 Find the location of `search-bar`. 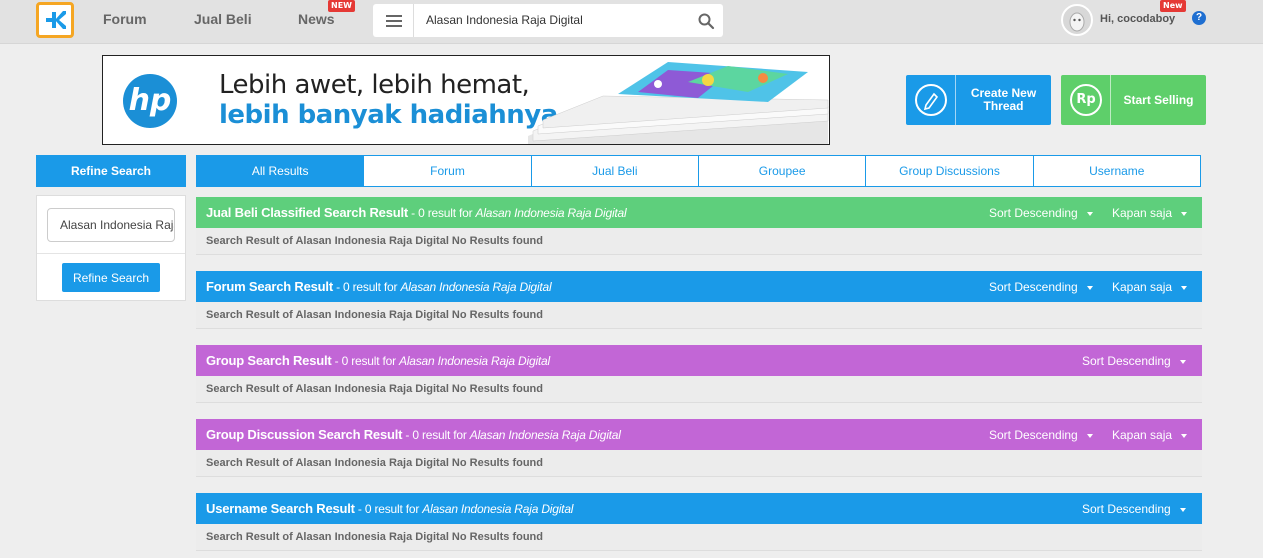

search-bar is located at coordinates (548, 20).